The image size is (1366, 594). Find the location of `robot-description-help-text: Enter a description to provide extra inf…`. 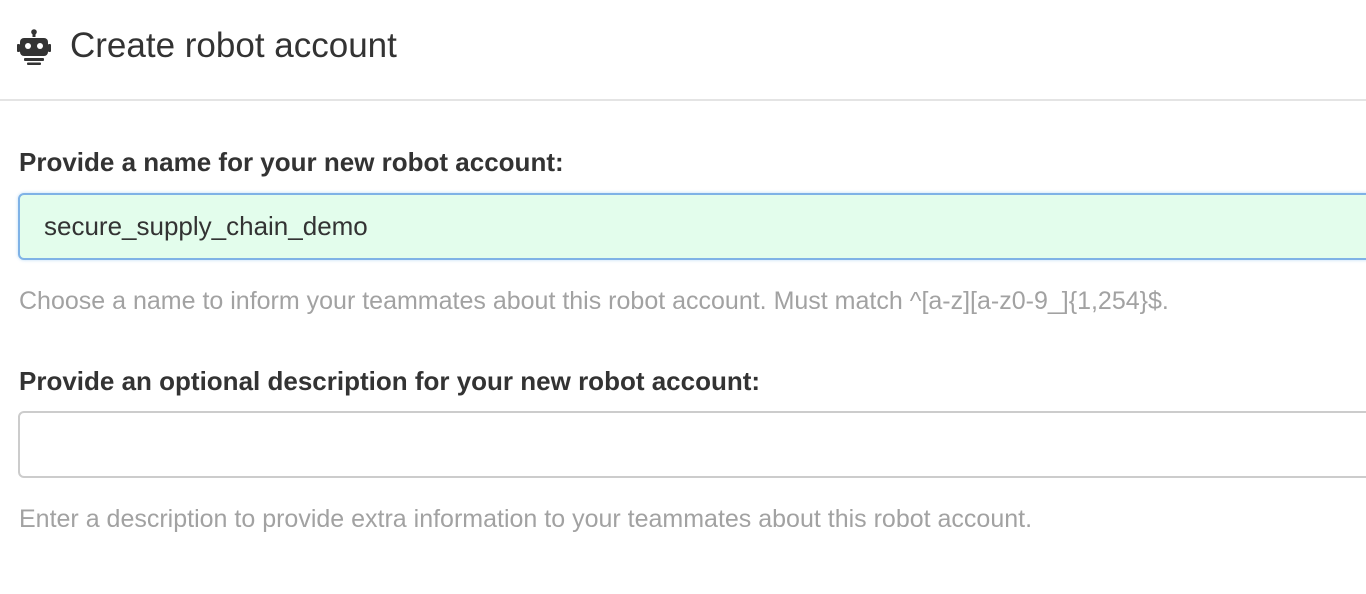

robot-description-help-text: Enter a description to provide extra inf… is located at coordinates (526, 519).